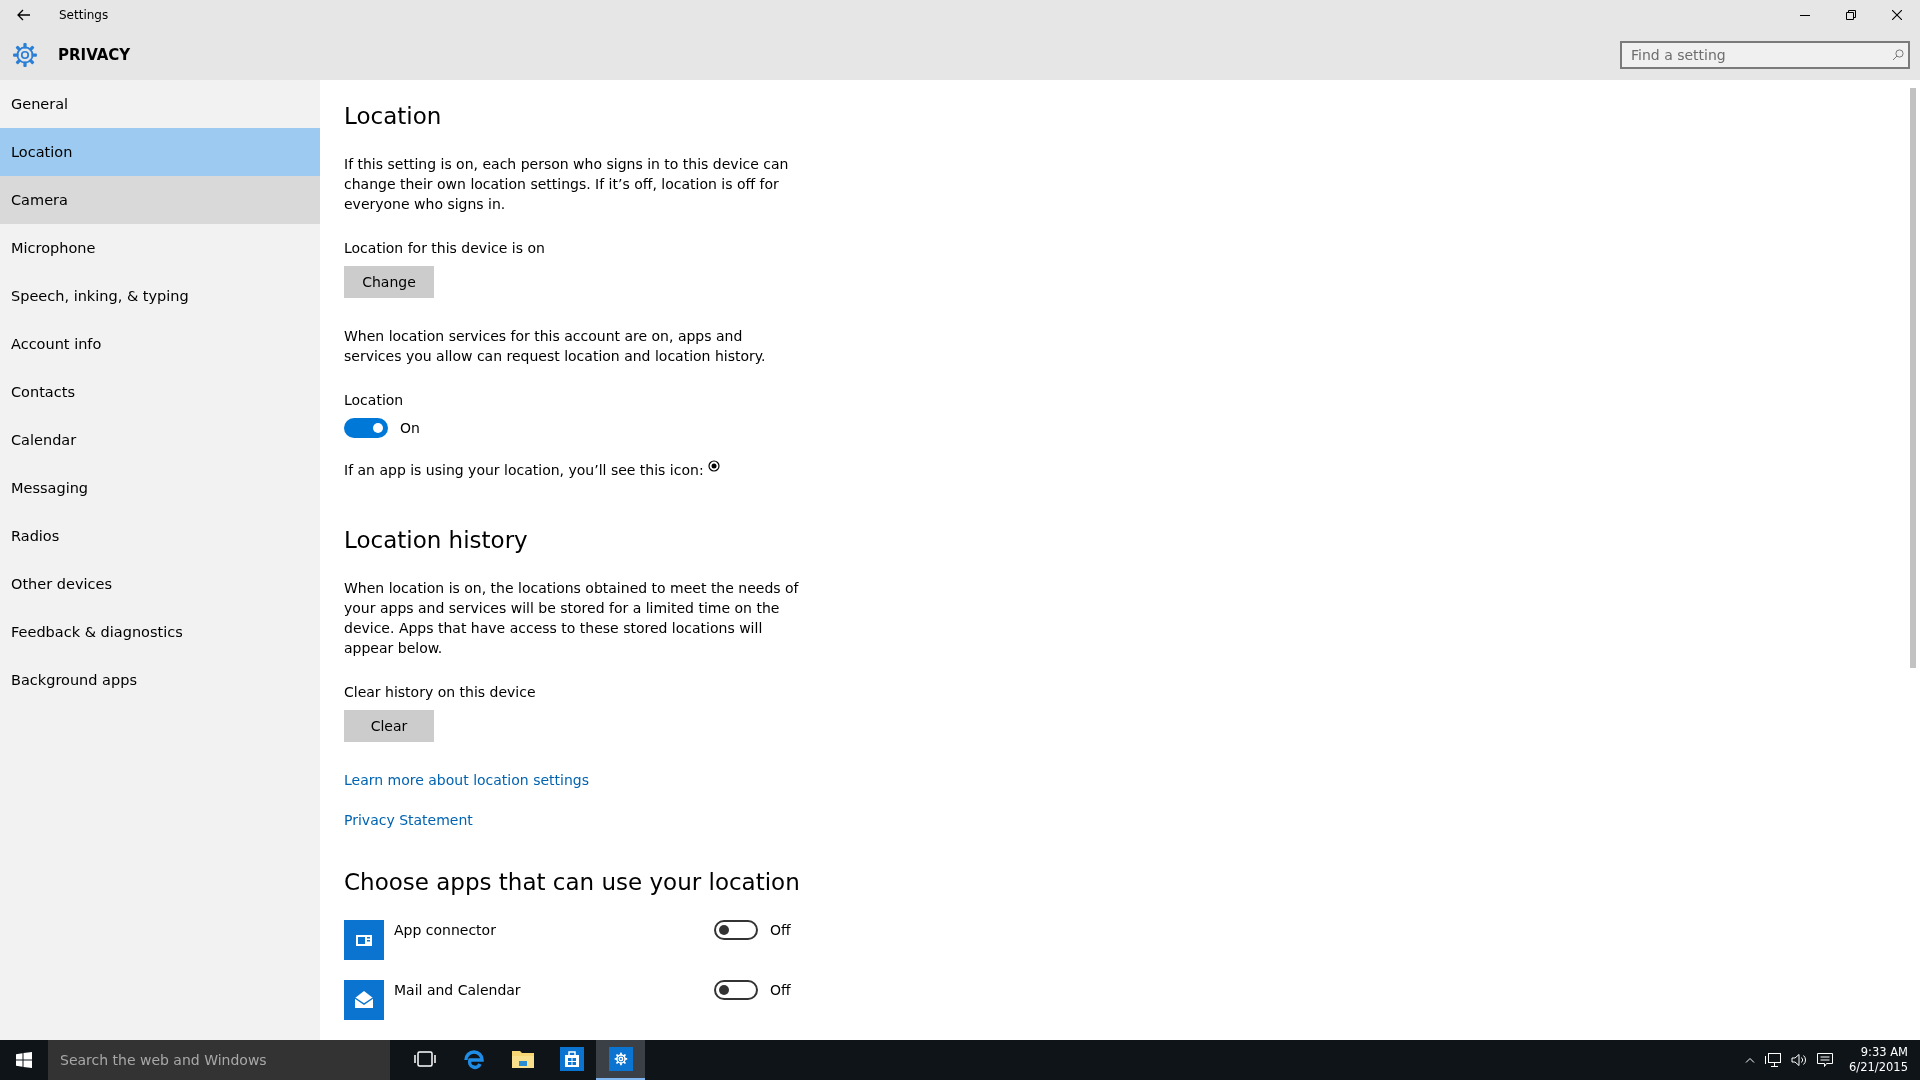 This screenshot has height=1080, width=1920. What do you see at coordinates (160, 392) in the screenshot?
I see `sidebar-item: Contacts` at bounding box center [160, 392].